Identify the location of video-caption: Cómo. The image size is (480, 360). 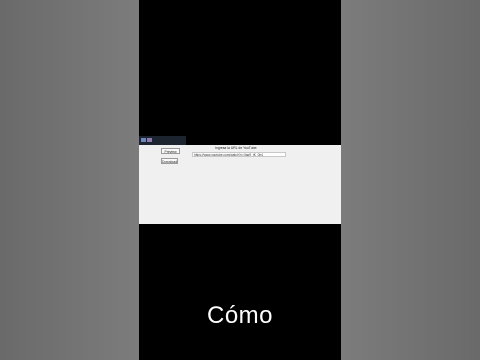
(240, 315).